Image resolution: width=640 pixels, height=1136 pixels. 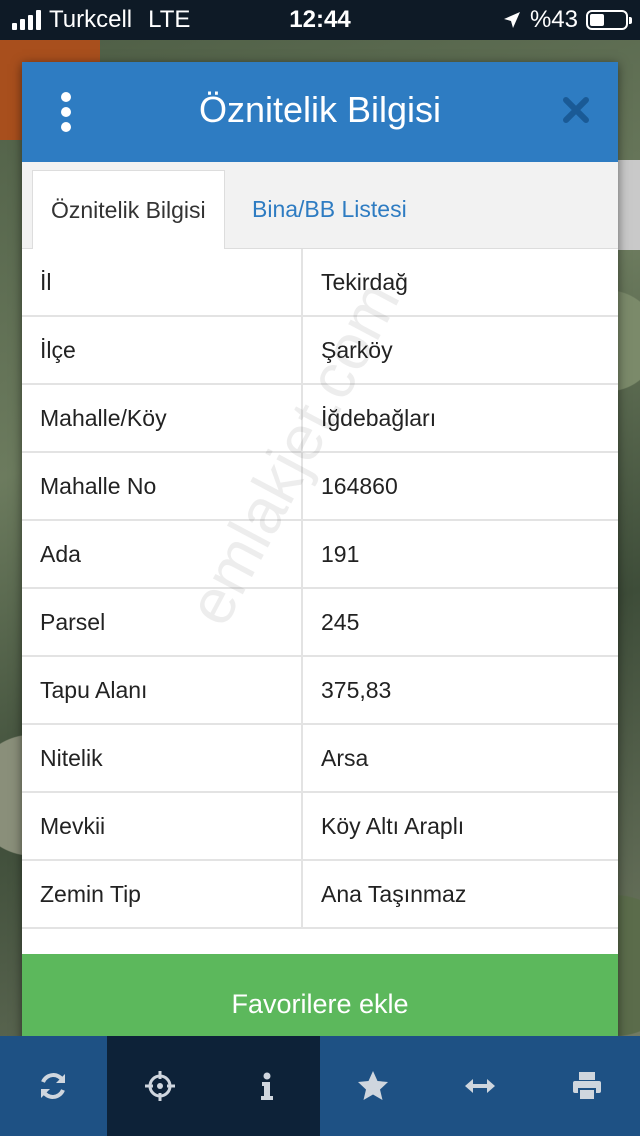 What do you see at coordinates (320, 827) in the screenshot?
I see `table-row: Mevkii Köy Altı Araplı` at bounding box center [320, 827].